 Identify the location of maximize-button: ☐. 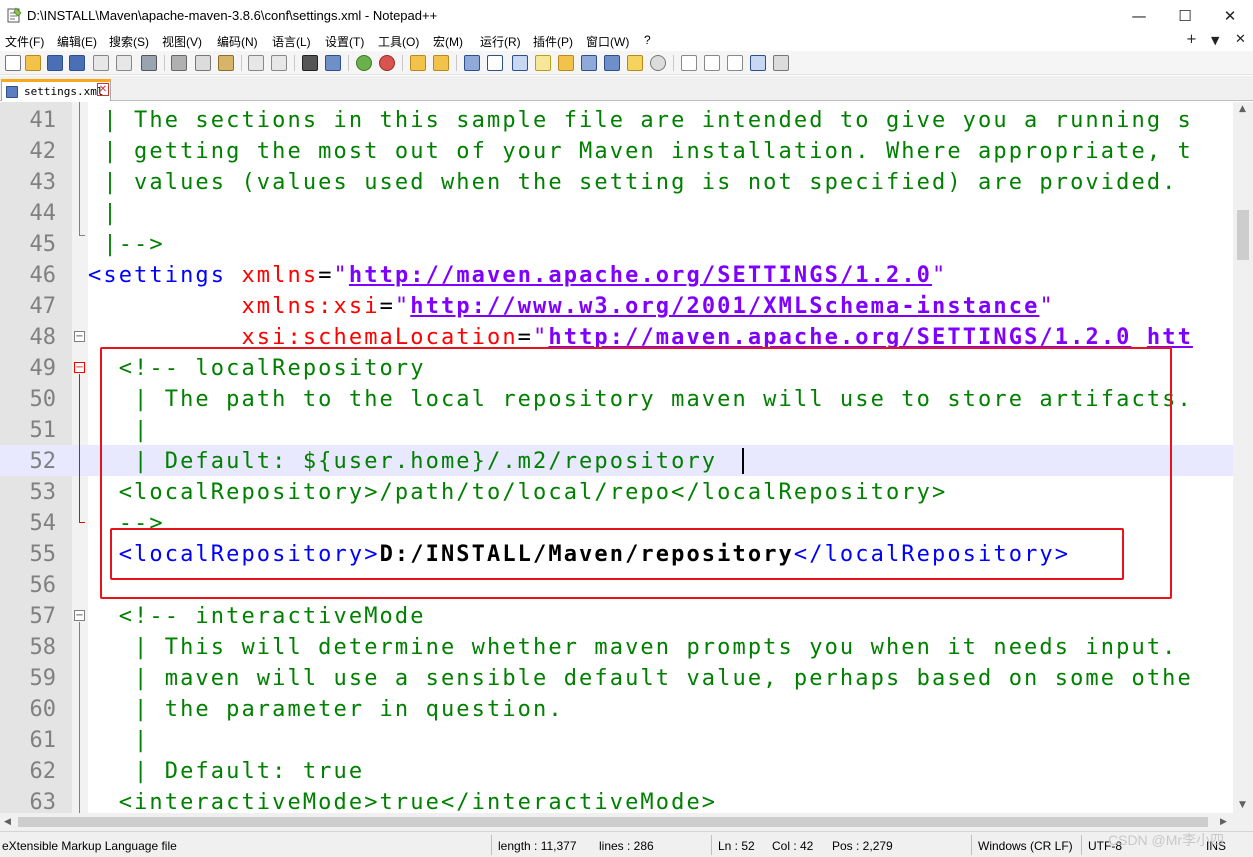
(1185, 15).